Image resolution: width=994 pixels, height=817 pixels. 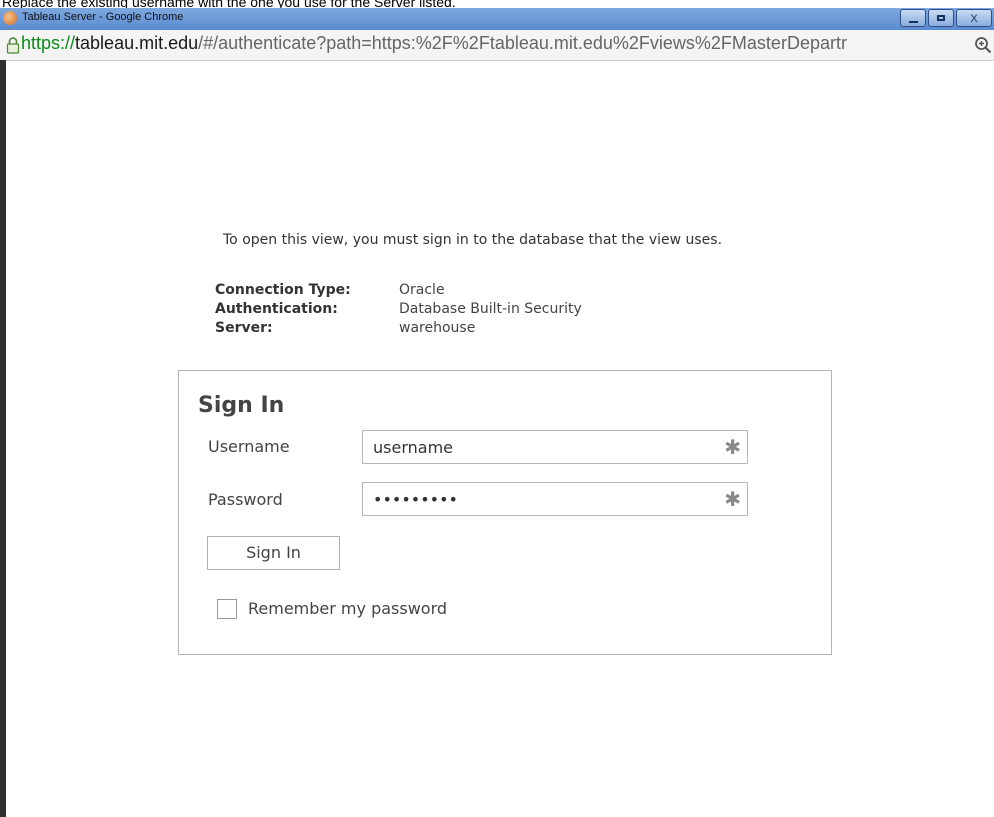 I want to click on sign-in-button: Sign In, so click(x=273, y=553).